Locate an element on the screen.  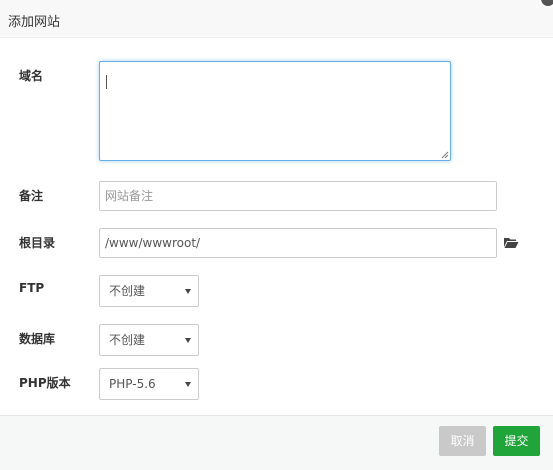
note-input: 网站备注 is located at coordinates (298, 196).